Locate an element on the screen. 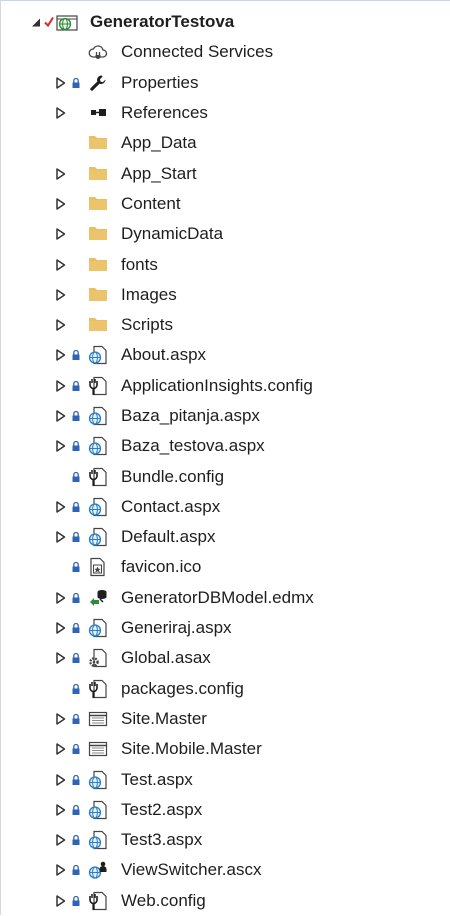  tree-item-label: Connected Services is located at coordinates (197, 52).